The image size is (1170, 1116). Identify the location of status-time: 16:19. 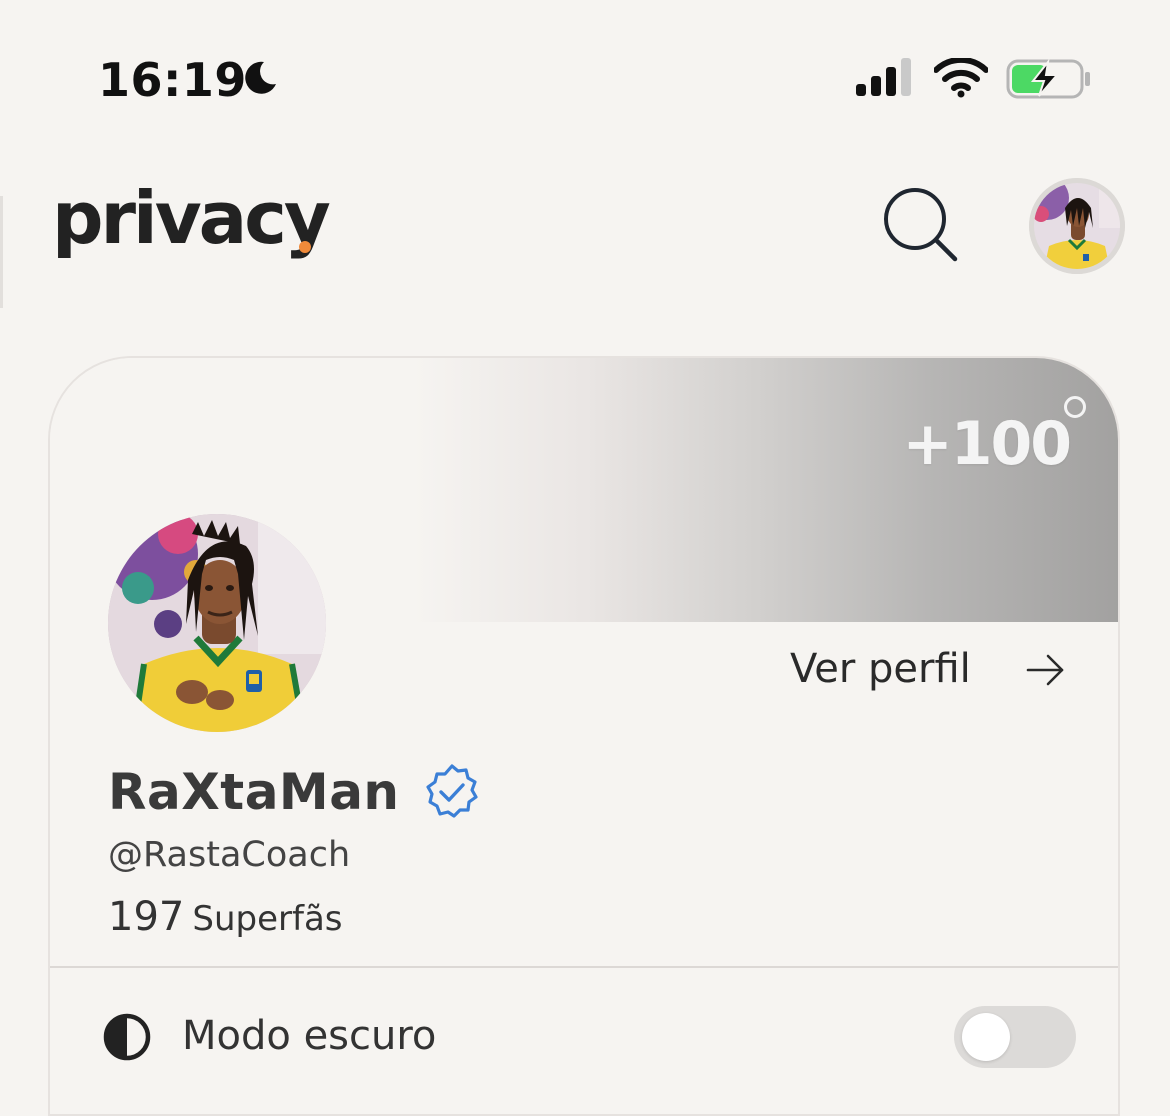
(172, 80).